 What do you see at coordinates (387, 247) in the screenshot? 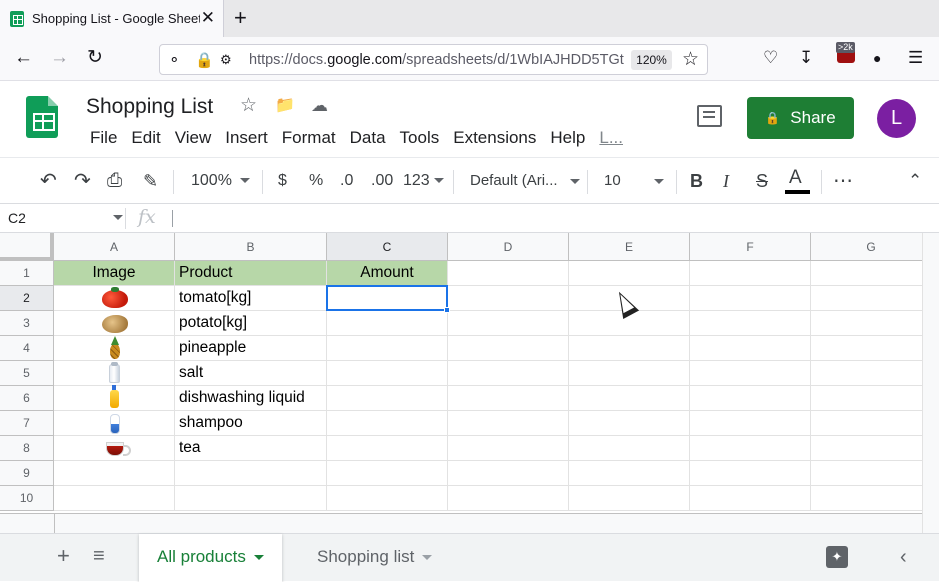
I see `column-header-c: C` at bounding box center [387, 247].